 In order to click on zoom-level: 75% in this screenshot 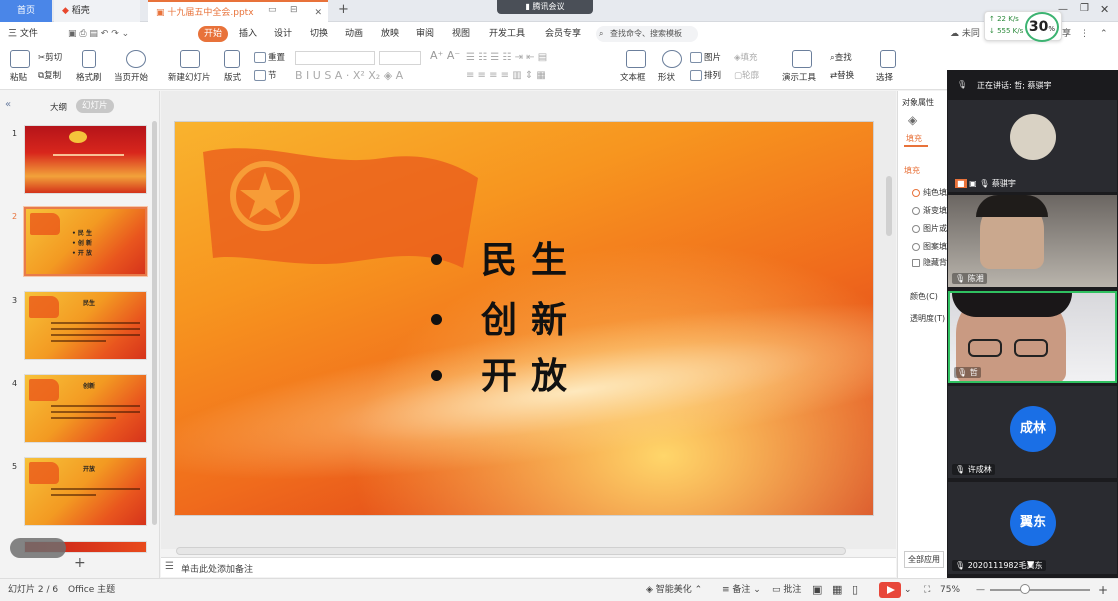, I will do `click(950, 590)`.